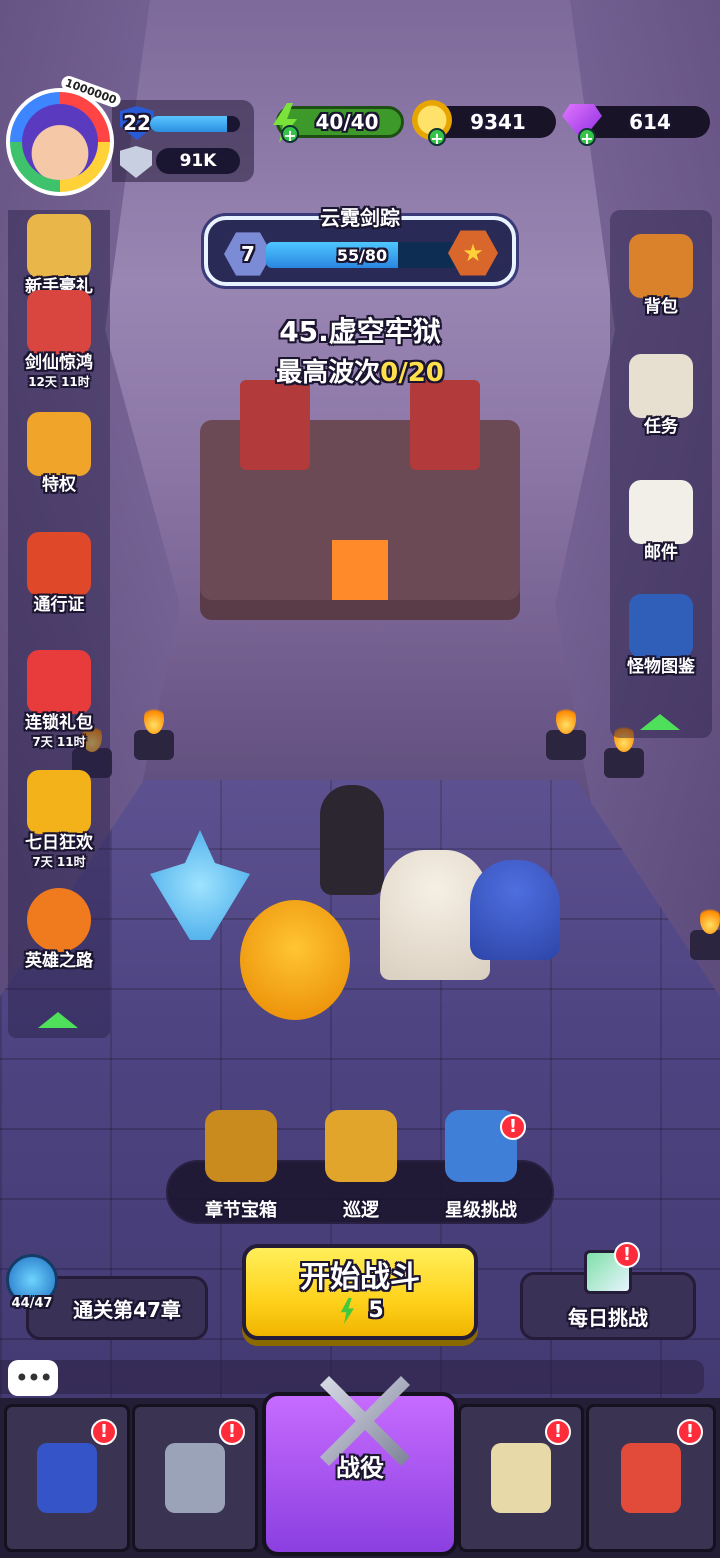 This screenshot has height=1558, width=720. Describe the element at coordinates (587, 137) in the screenshot. I see `add-gem-icon: +` at that location.